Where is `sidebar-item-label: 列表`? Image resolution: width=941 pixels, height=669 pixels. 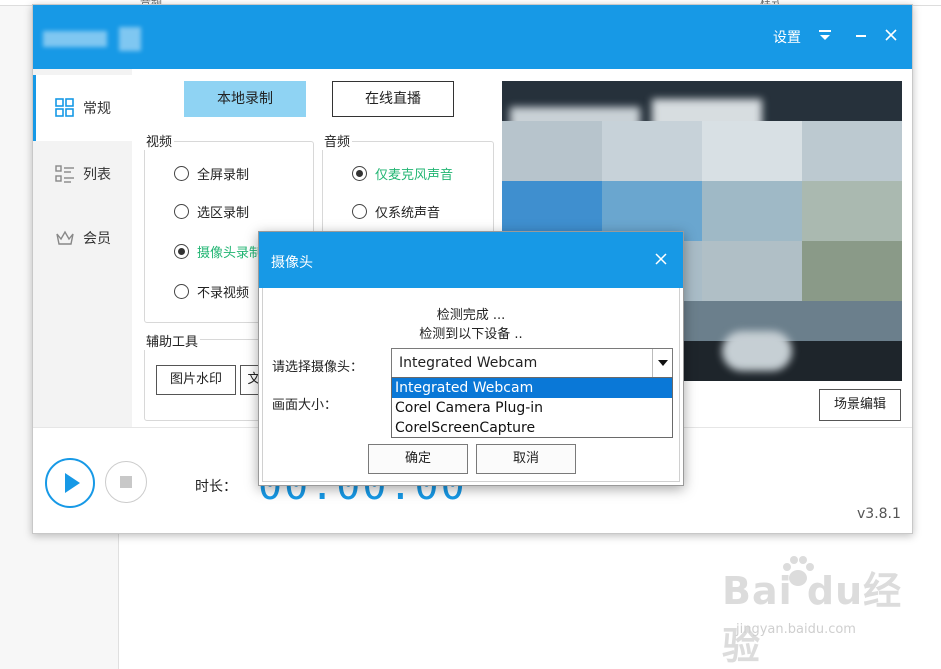 sidebar-item-label: 列表 is located at coordinates (97, 175).